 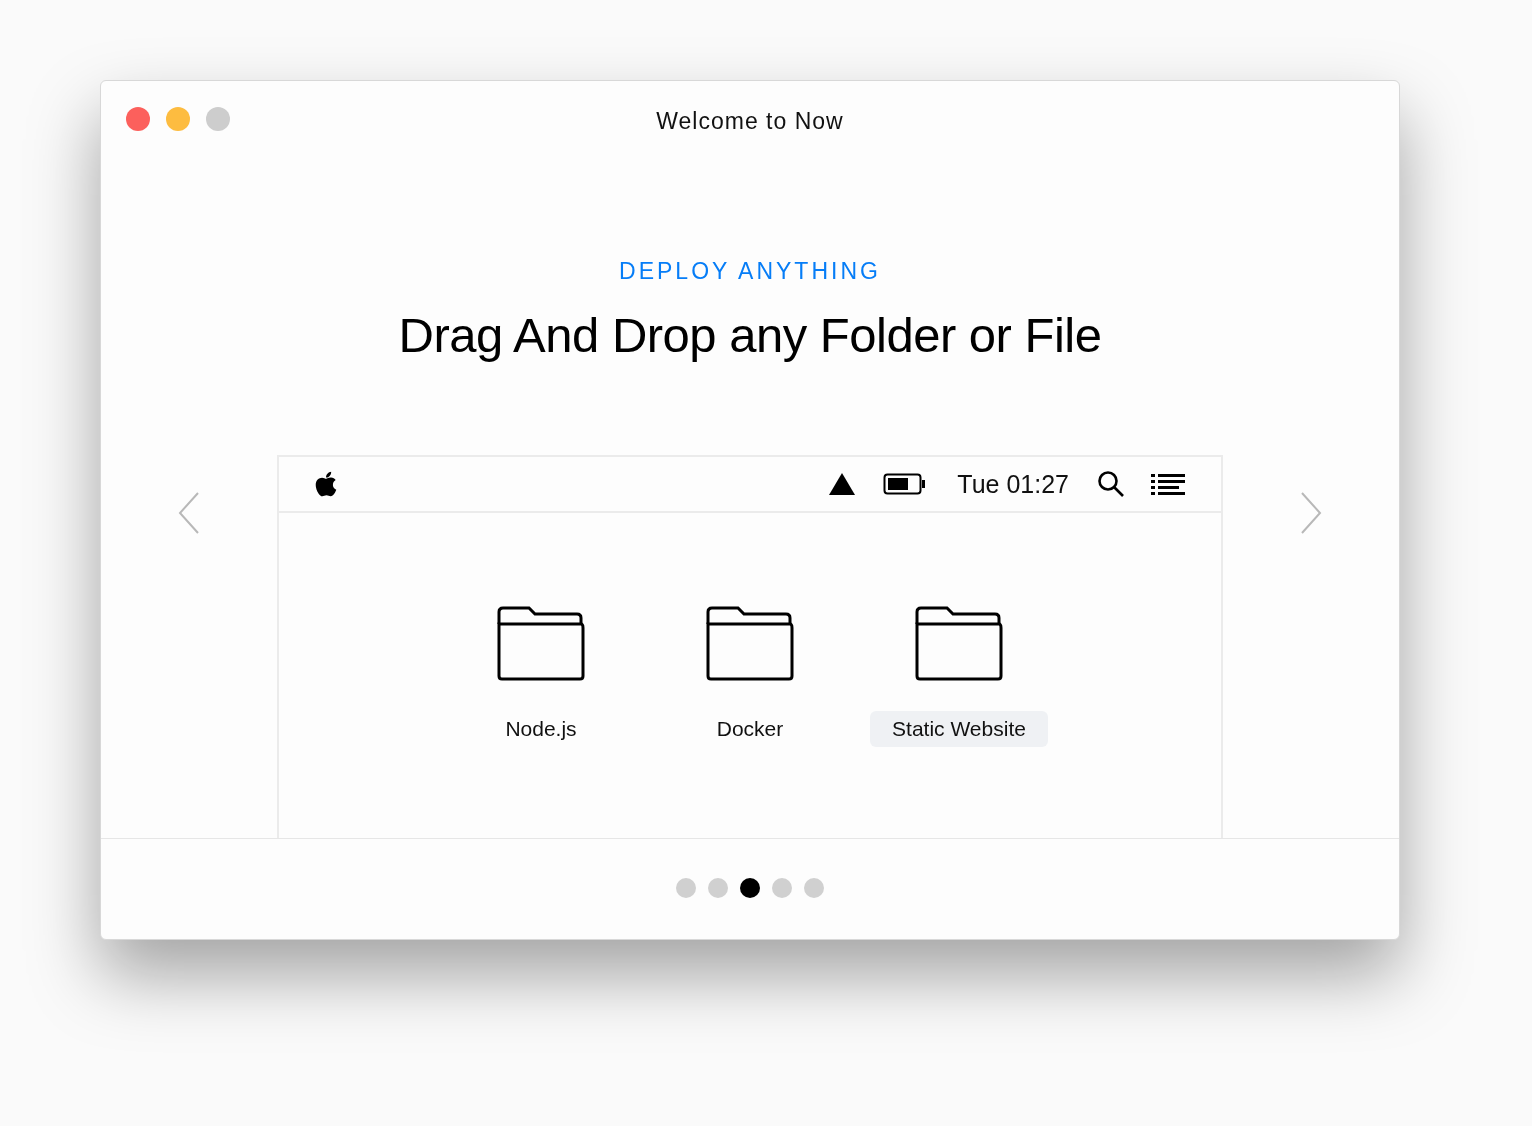 I want to click on chevron-left-icon, so click(x=189, y=513).